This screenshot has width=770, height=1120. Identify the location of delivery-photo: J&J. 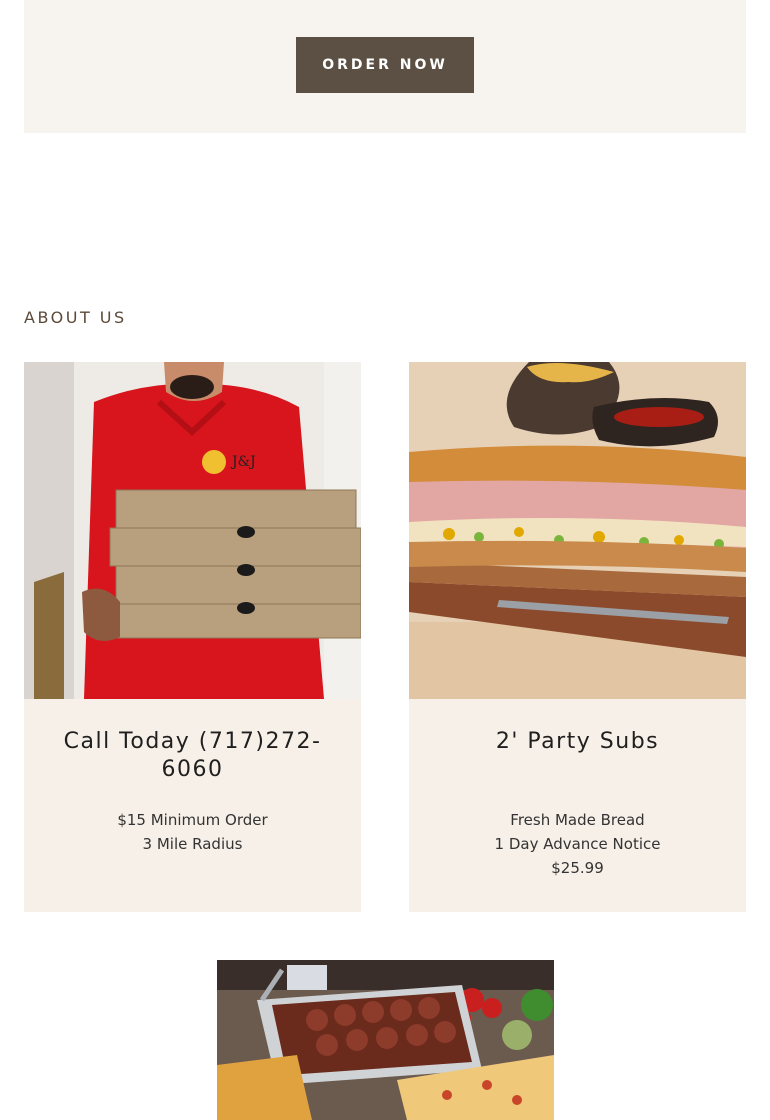
(192, 530).